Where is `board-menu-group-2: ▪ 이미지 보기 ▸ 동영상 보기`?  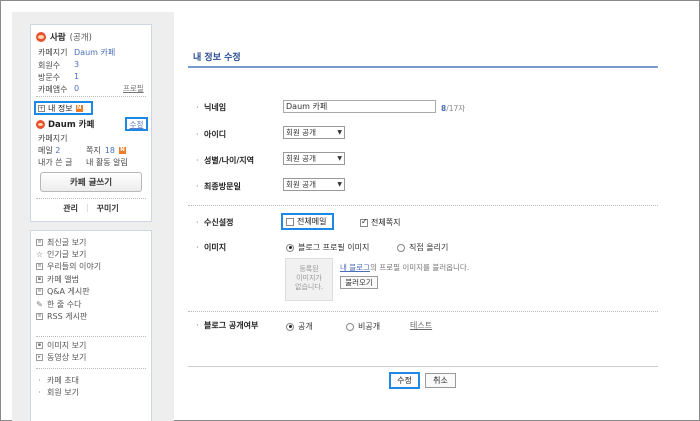 board-menu-group-2: ▪ 이미지 보기 ▸ 동영상 보기 is located at coordinates (61, 351).